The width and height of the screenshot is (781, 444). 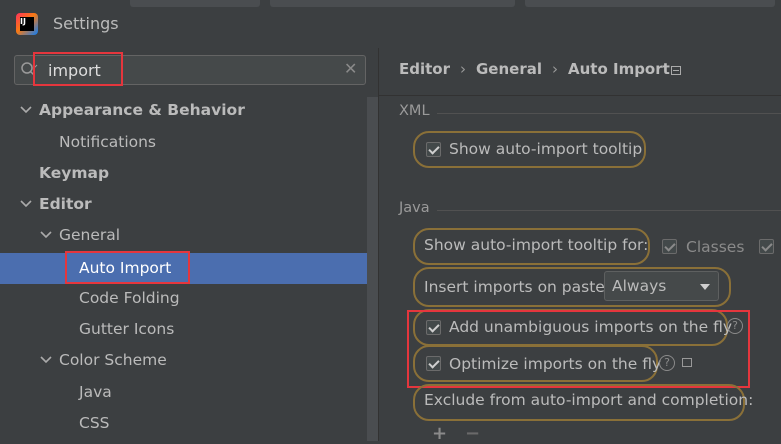 I want to click on window-title: Settings, so click(x=86, y=23).